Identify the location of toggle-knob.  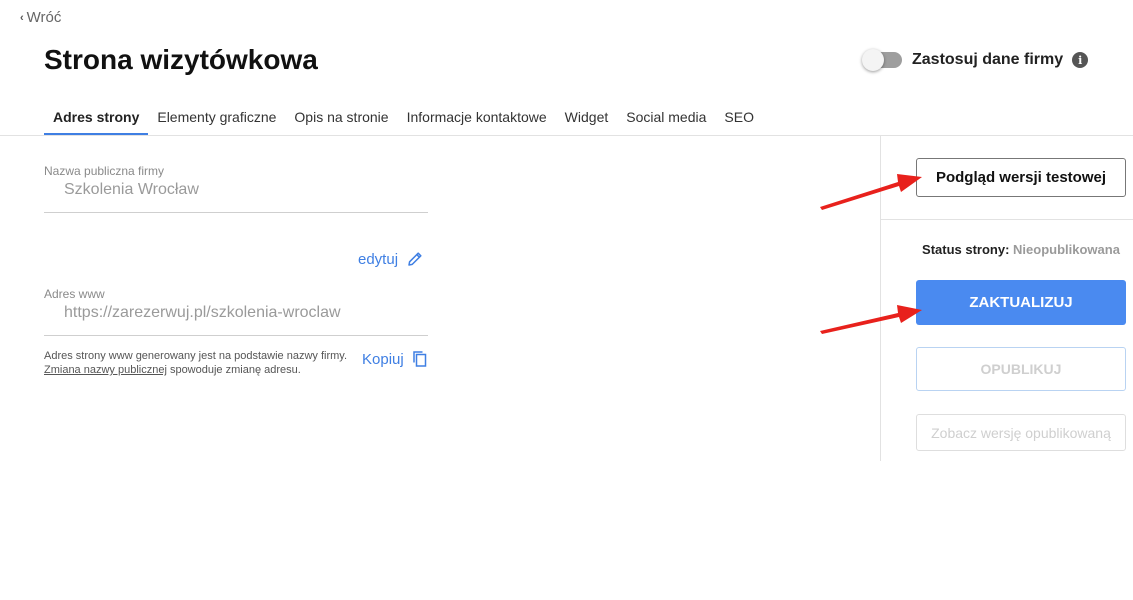
(873, 60).